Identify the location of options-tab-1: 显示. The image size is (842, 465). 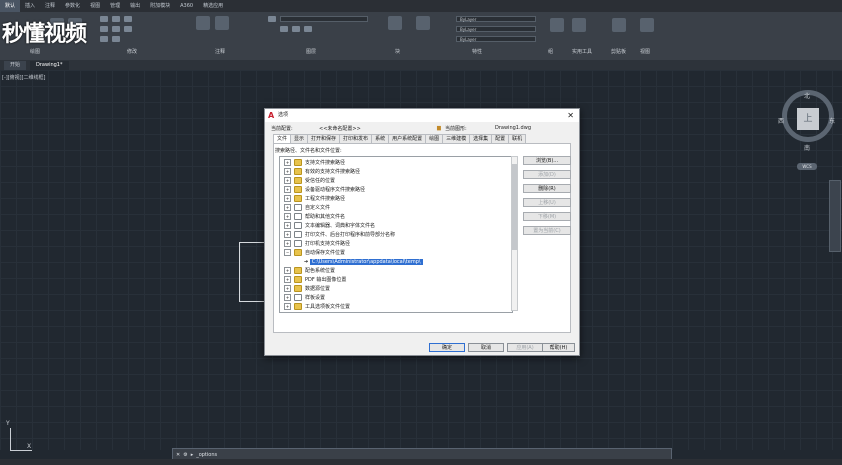
(299, 138).